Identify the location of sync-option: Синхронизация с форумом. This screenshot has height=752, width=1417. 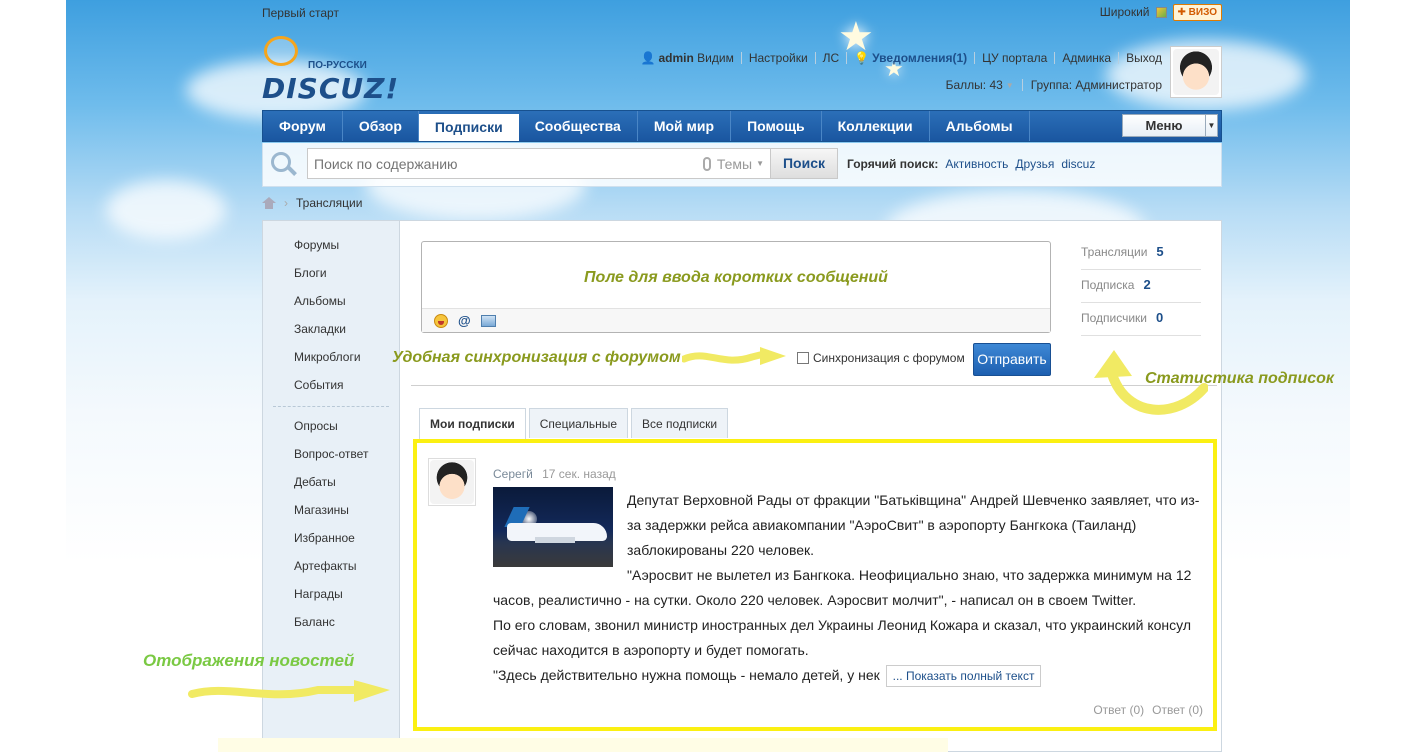
(881, 358).